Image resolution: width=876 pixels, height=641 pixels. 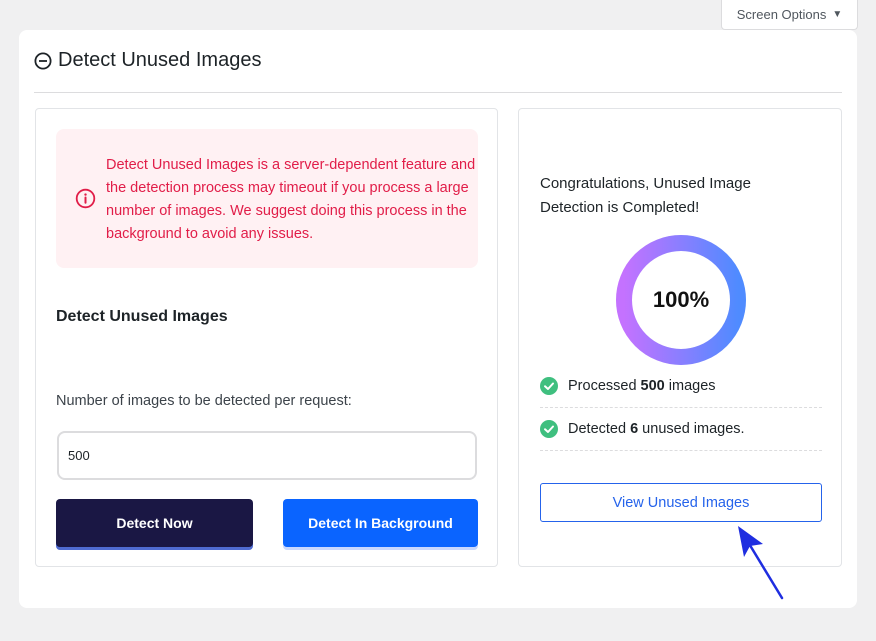 I want to click on caret-down-icon: ▼, so click(x=837, y=14).